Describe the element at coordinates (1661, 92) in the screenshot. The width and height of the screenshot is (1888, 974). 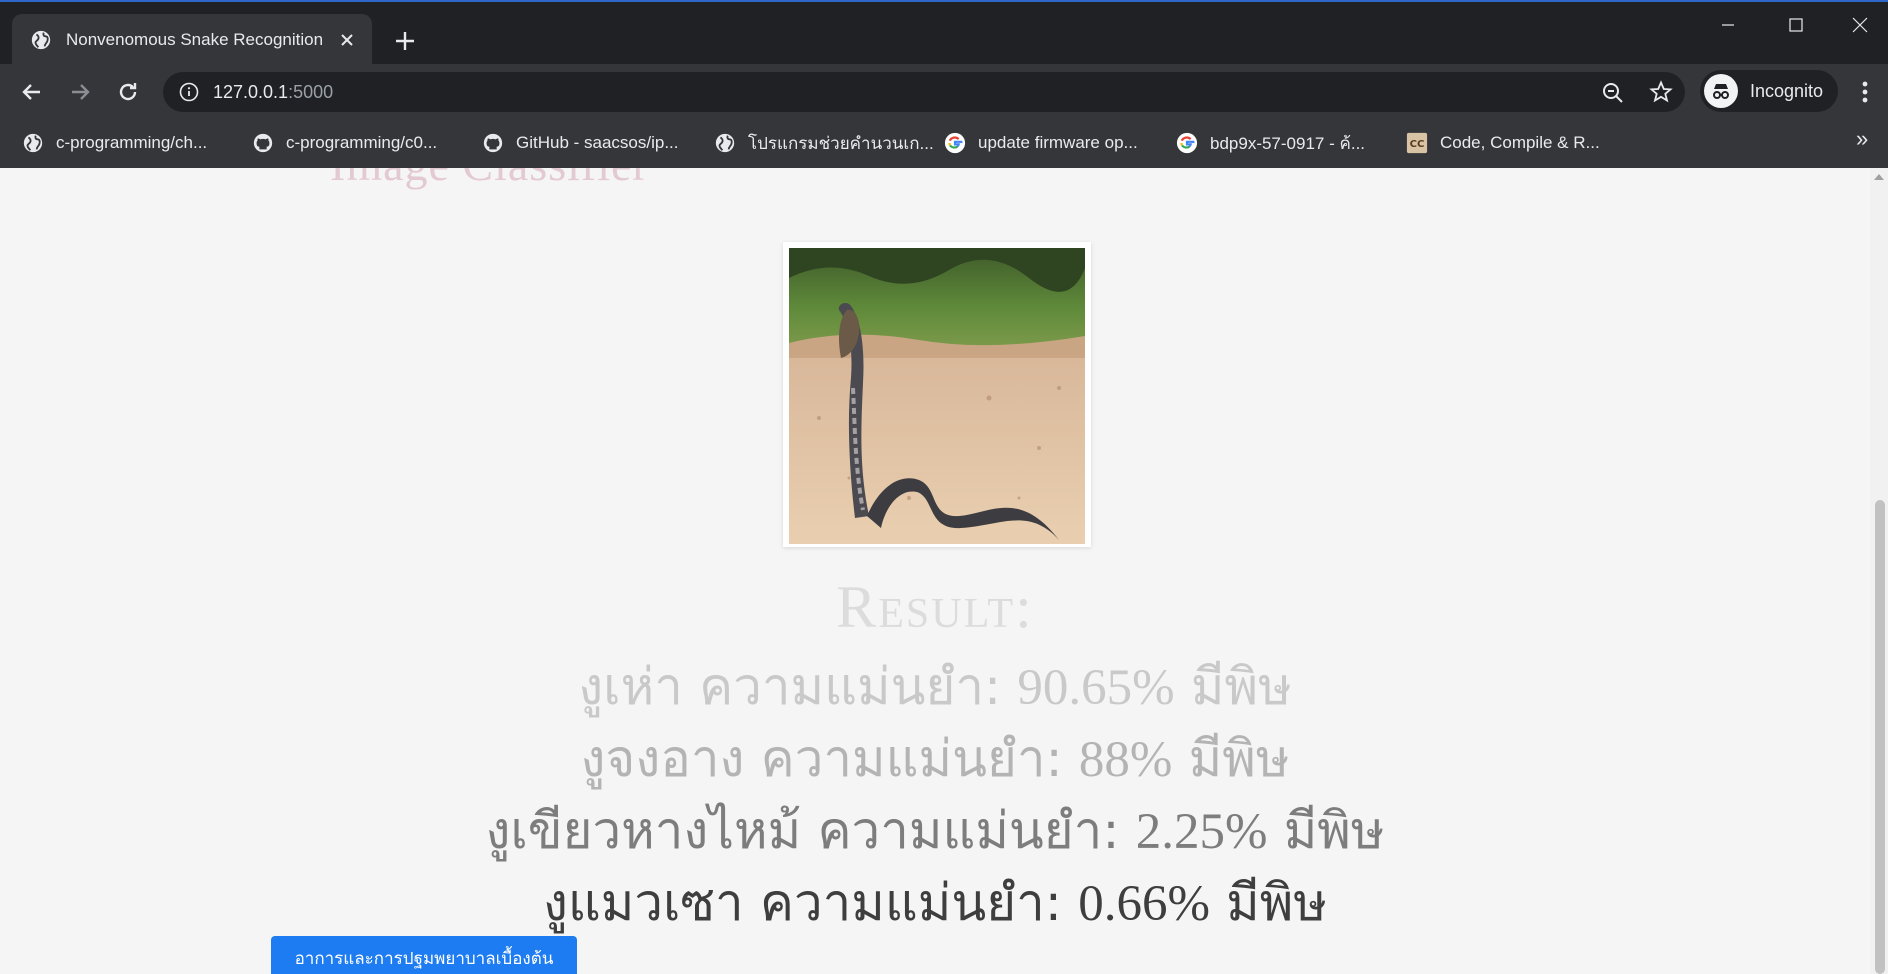
I see `bookmark-star-icon` at that location.